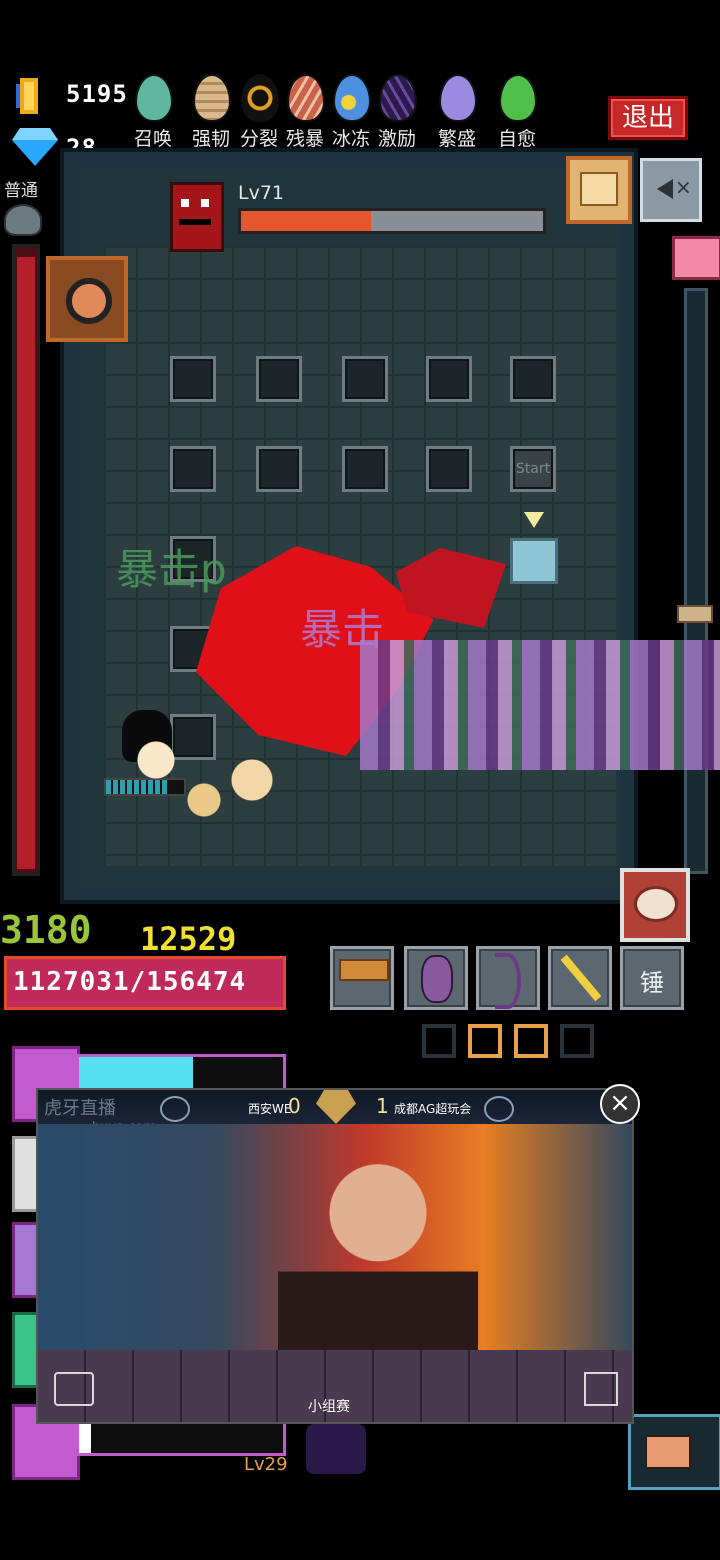  What do you see at coordinates (601, 1389) in the screenshot?
I see `stream-expand-icon` at bounding box center [601, 1389].